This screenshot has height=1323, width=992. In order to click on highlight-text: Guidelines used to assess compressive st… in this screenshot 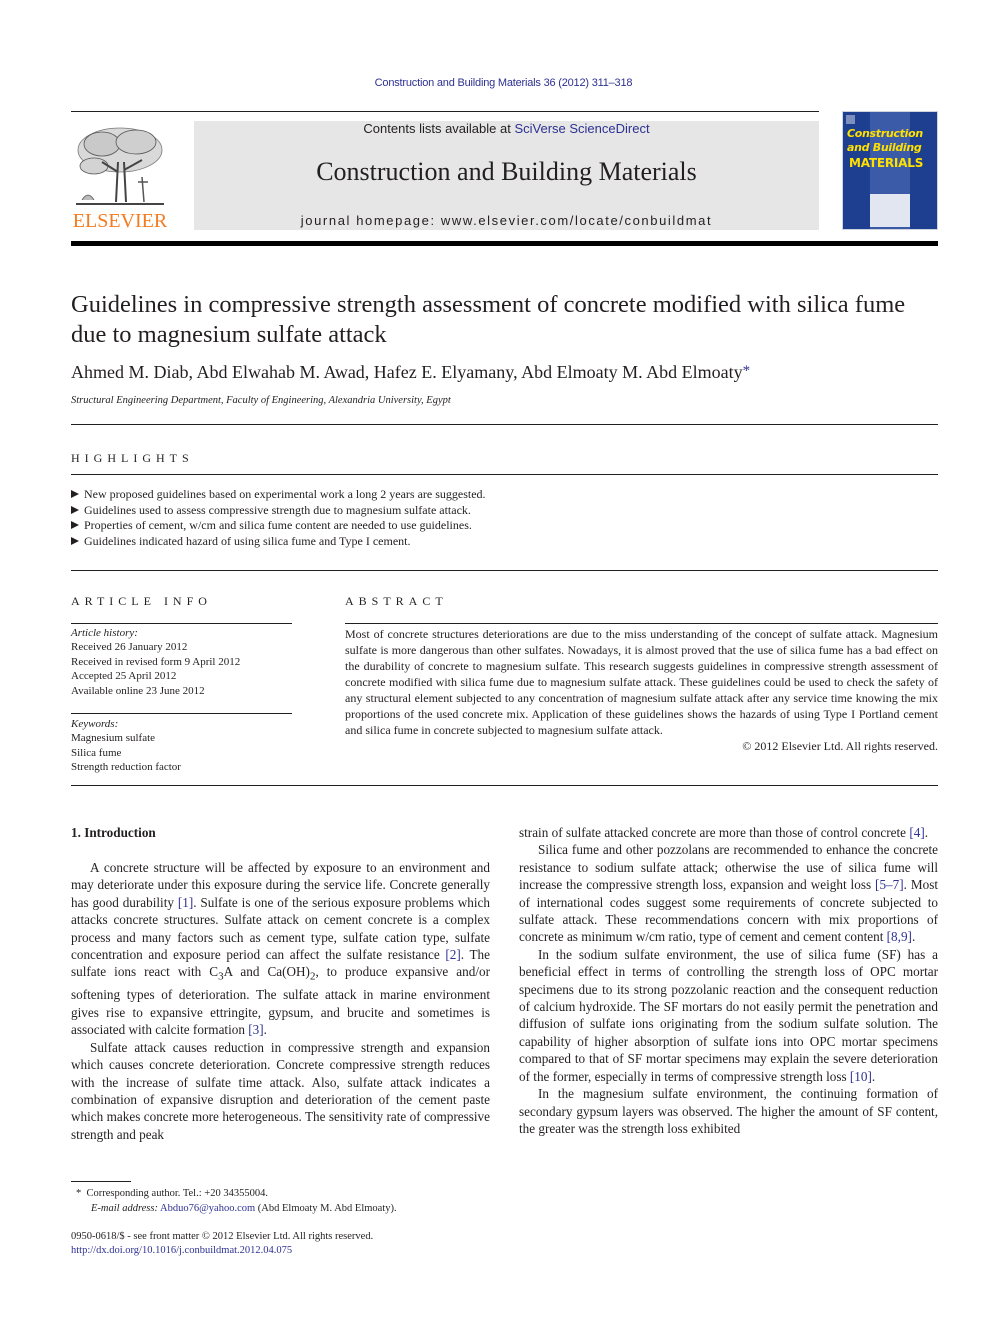, I will do `click(277, 509)`.